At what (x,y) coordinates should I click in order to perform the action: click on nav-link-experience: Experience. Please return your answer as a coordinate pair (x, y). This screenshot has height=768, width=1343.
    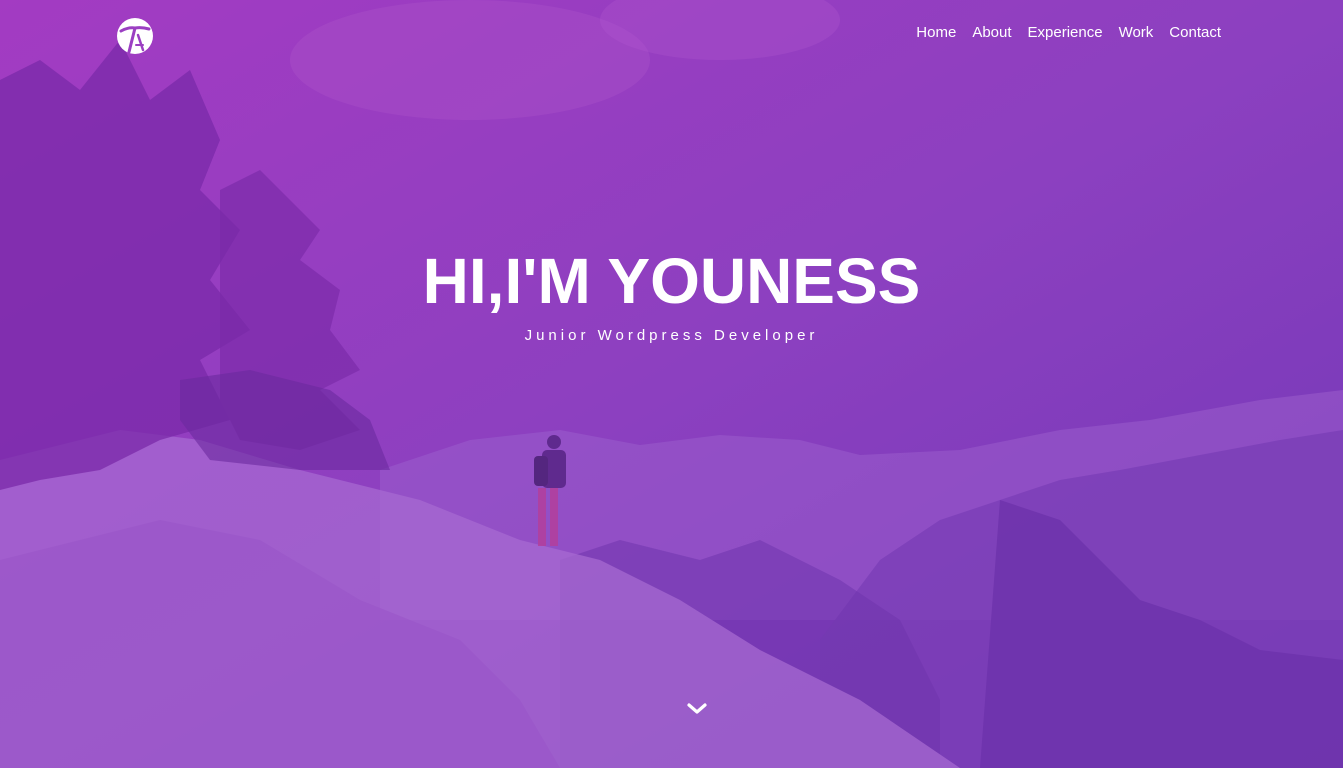
    Looking at the image, I should click on (1065, 32).